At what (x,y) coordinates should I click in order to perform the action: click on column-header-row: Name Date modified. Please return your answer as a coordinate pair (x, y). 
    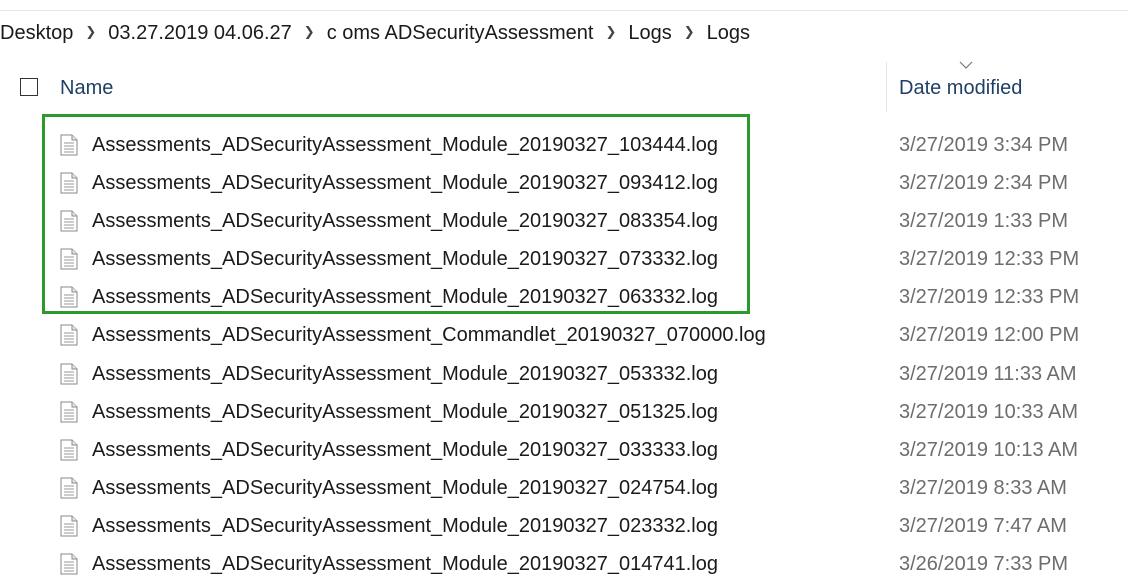
    Looking at the image, I should click on (564, 86).